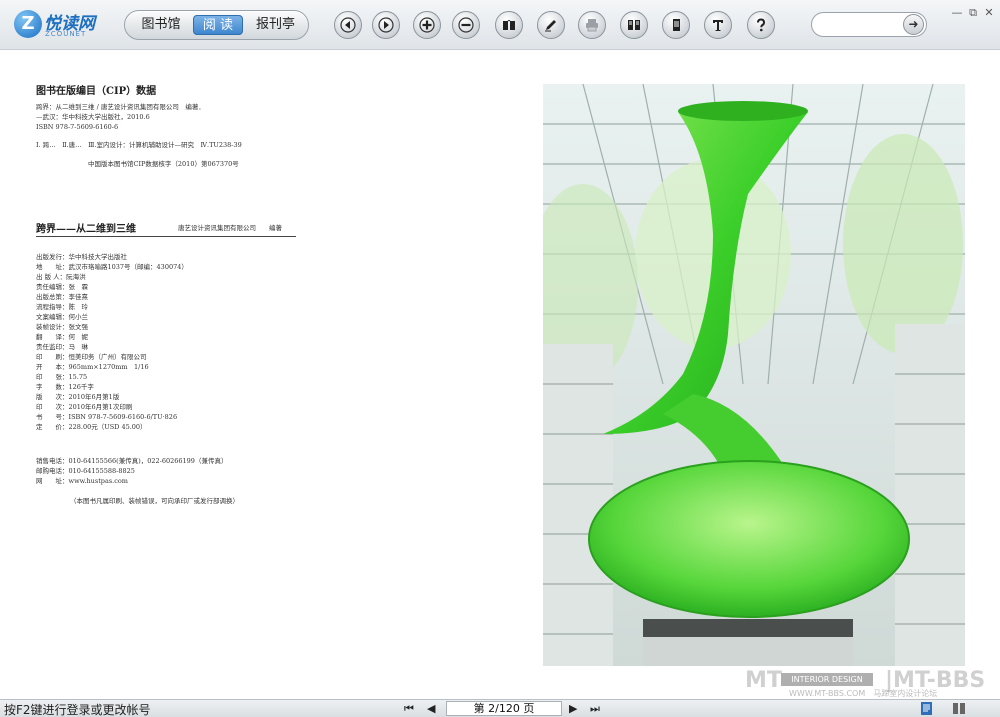 The height and width of the screenshot is (717, 1000). What do you see at coordinates (91, 427) in the screenshot?
I see `colophon-line: 定 价：228.00元（USD 45.00）` at bounding box center [91, 427].